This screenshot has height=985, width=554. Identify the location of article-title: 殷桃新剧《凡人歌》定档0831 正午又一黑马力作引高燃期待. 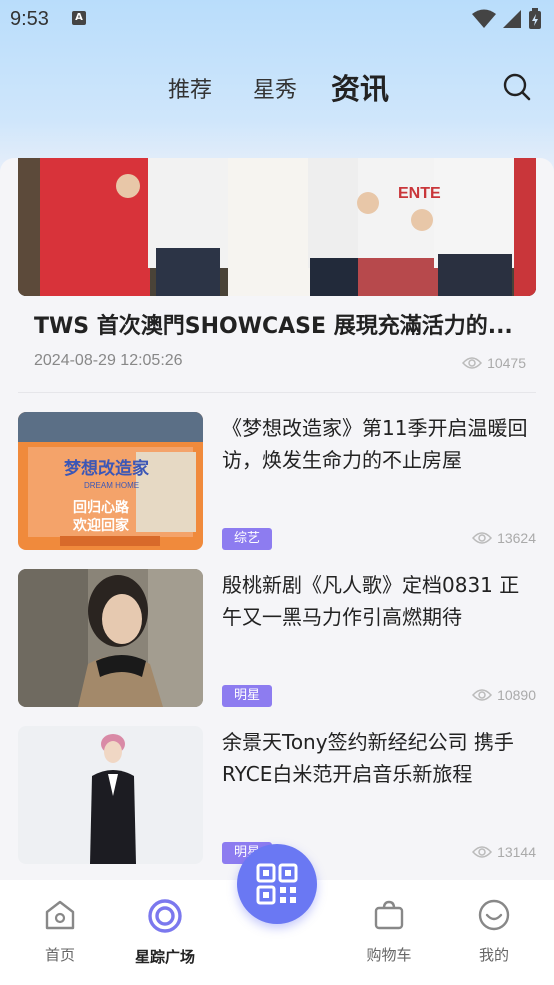
(380, 601).